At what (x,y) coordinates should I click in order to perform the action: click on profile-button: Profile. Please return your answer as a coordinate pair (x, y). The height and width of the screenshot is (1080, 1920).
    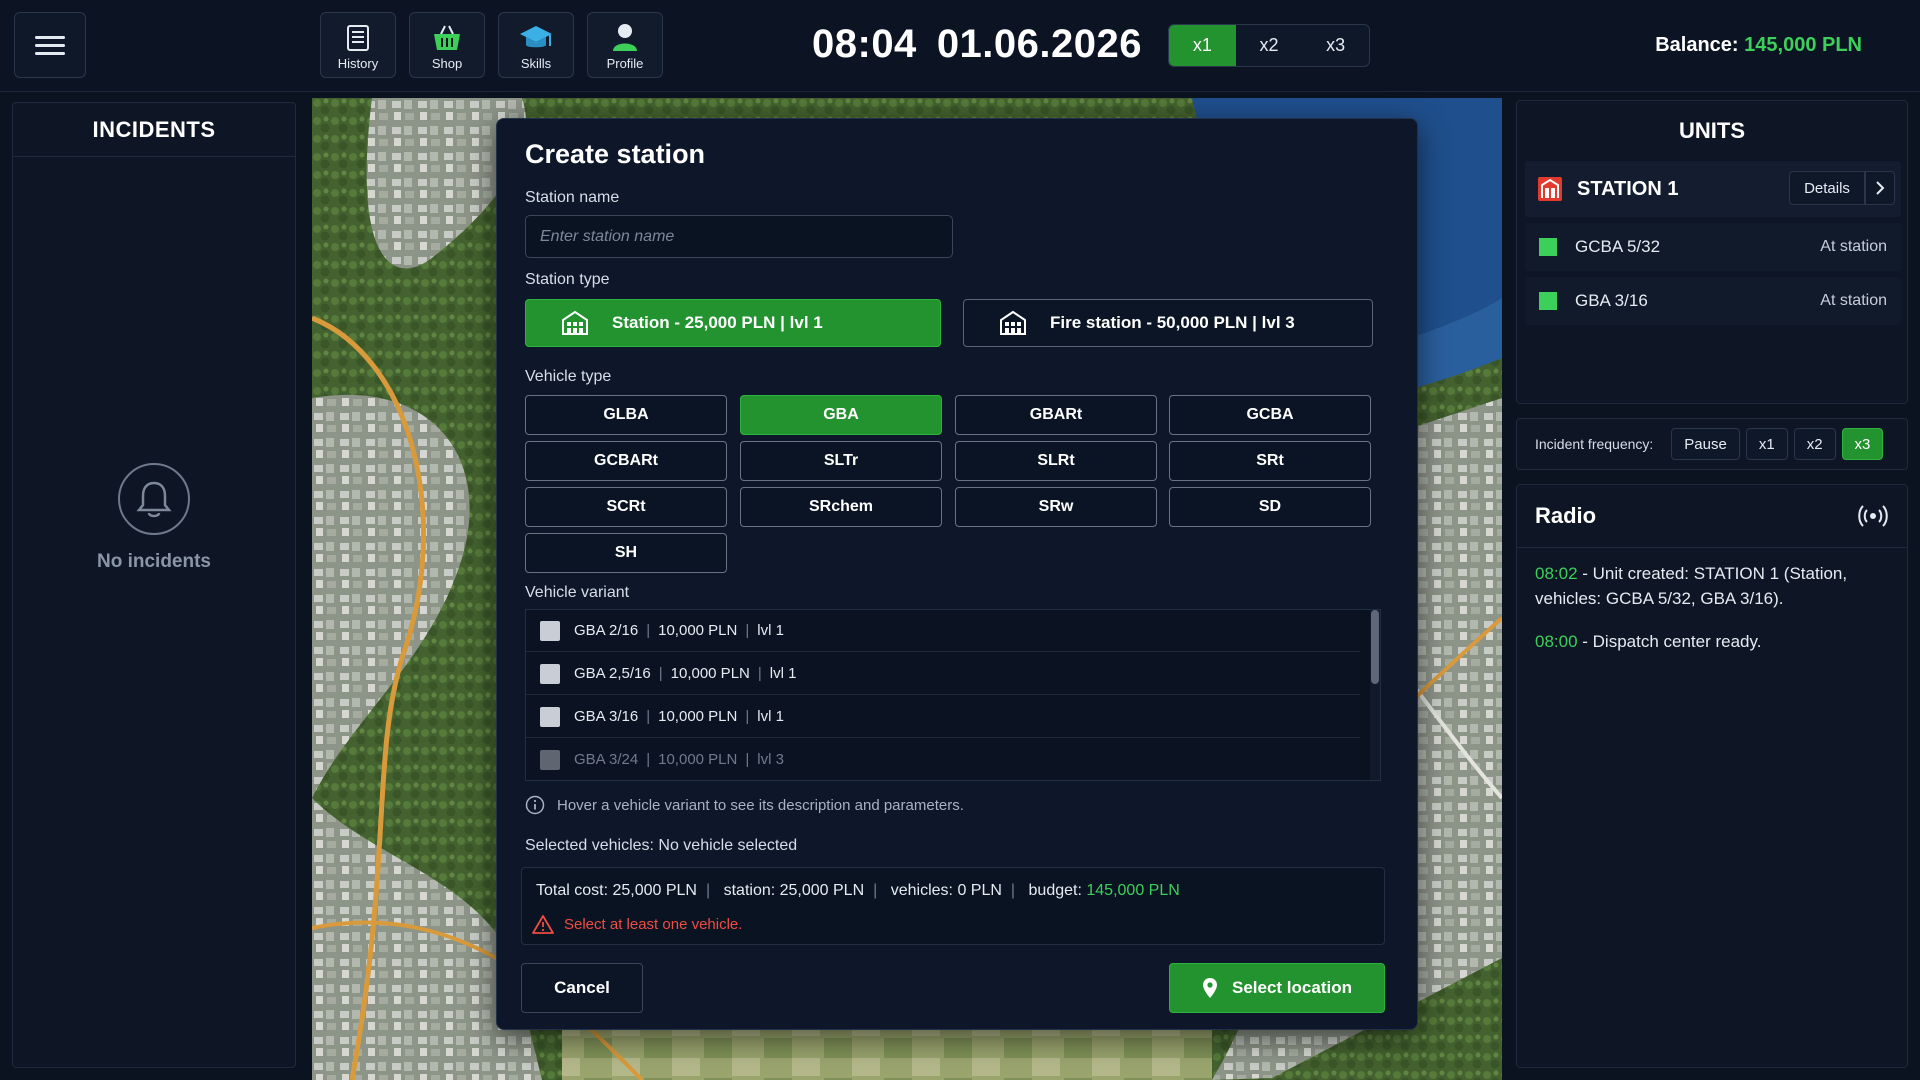
    Looking at the image, I should click on (625, 45).